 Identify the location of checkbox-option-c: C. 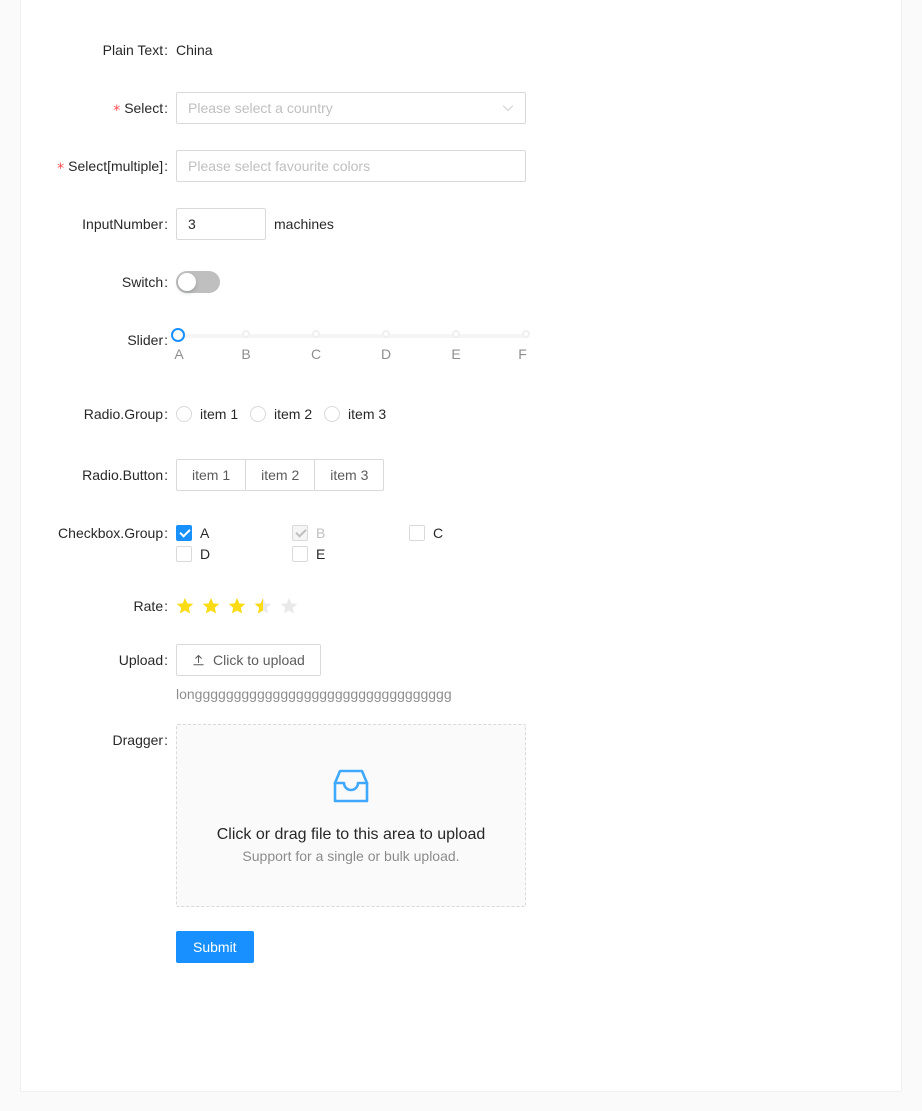
(467, 532).